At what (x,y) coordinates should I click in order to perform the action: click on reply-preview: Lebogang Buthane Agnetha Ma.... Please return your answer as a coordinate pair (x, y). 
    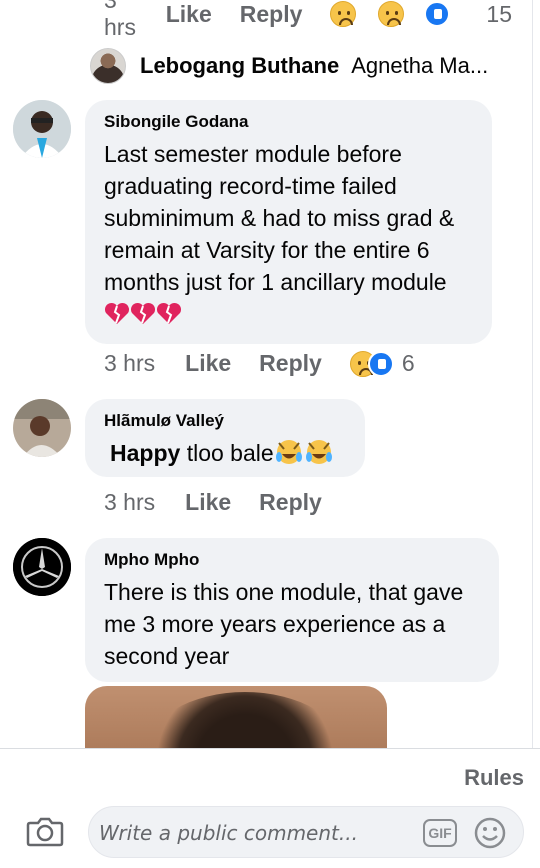
    Looking at the image, I should click on (310, 66).